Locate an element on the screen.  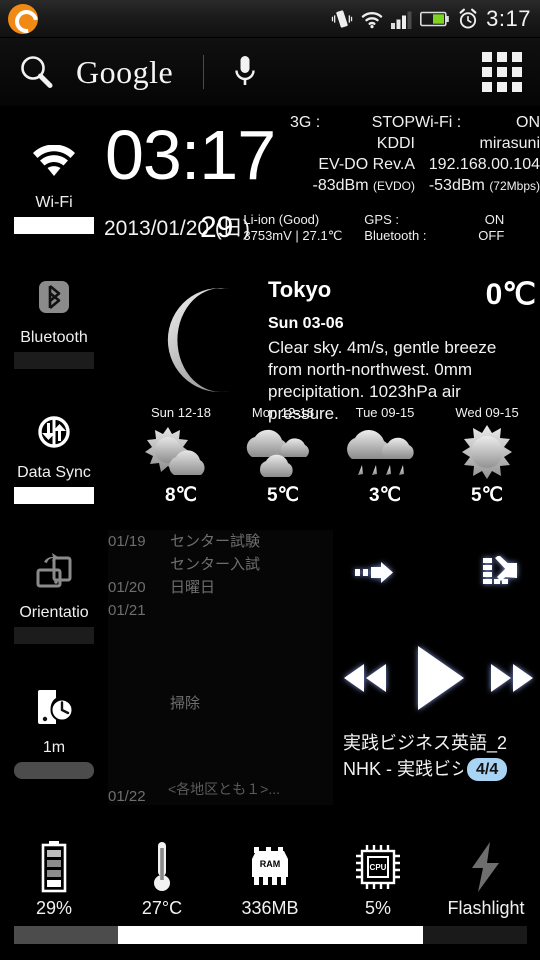
mobile-rssi-unit: (EVDO) is located at coordinates (394, 186).